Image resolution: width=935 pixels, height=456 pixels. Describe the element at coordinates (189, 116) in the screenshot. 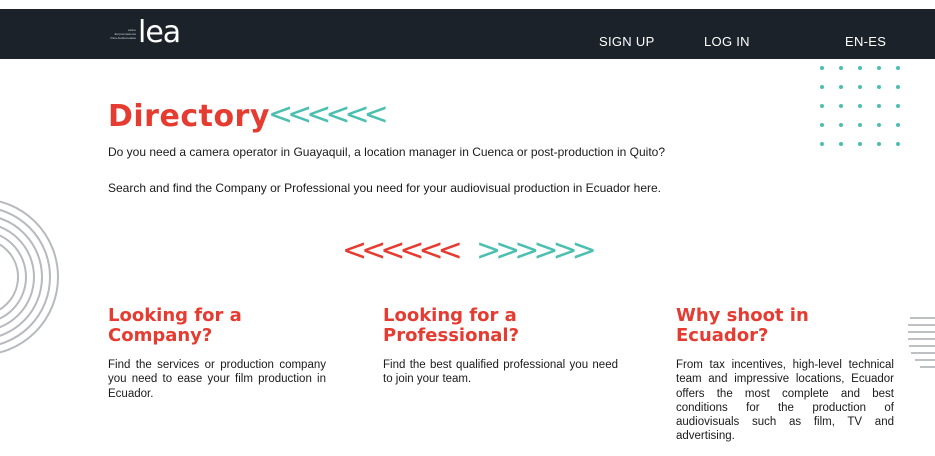

I see `page-title: Directory` at that location.